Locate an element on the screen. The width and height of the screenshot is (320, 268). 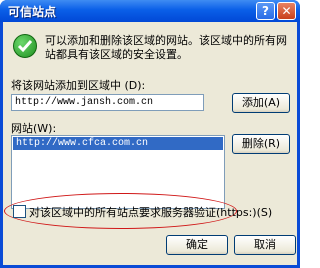
title-bar: 可信站点 ? ✕ is located at coordinates (150, 11).